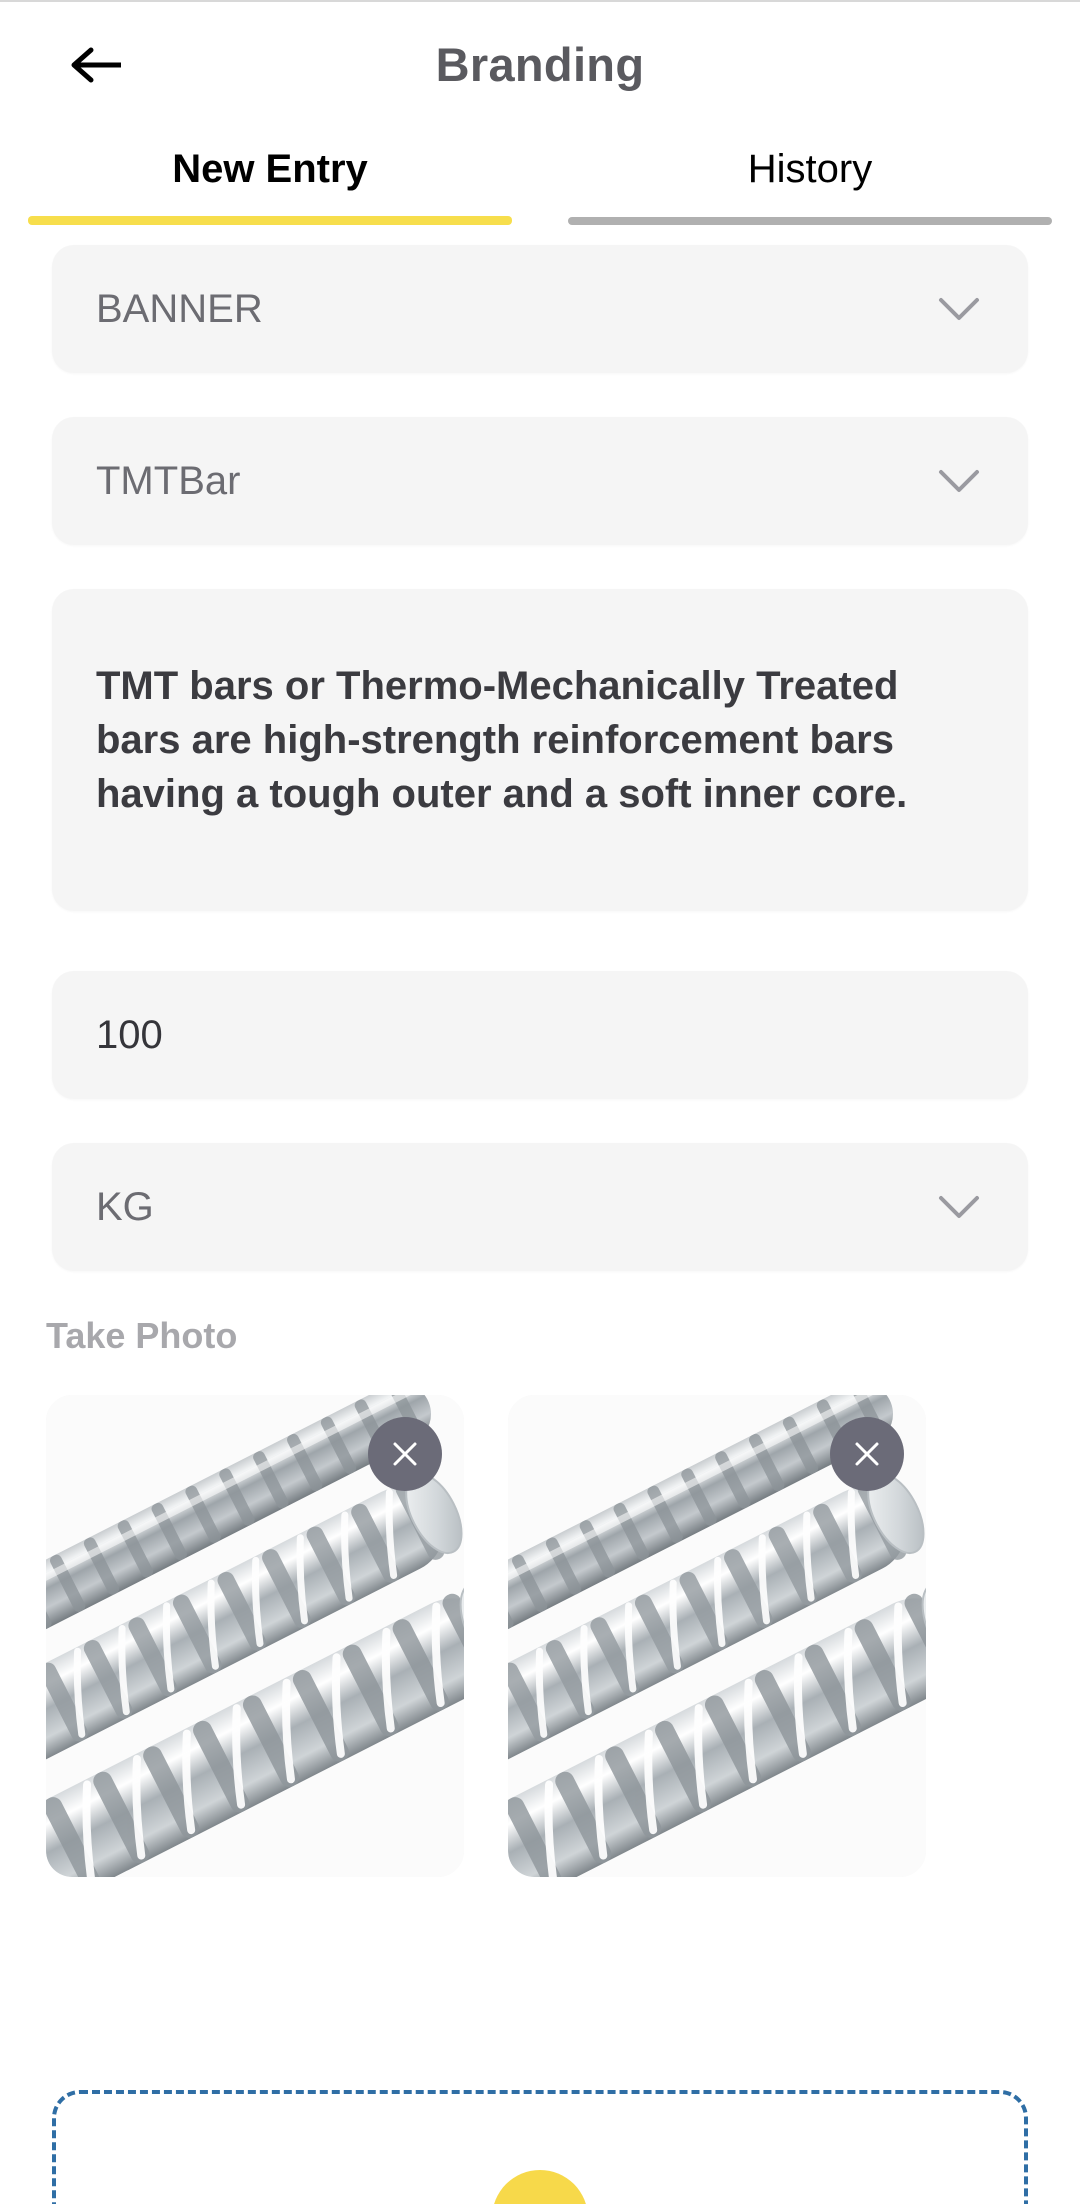 This screenshot has height=2204, width=1080. Describe the element at coordinates (810, 169) in the screenshot. I see `tab-history-label: History` at that location.